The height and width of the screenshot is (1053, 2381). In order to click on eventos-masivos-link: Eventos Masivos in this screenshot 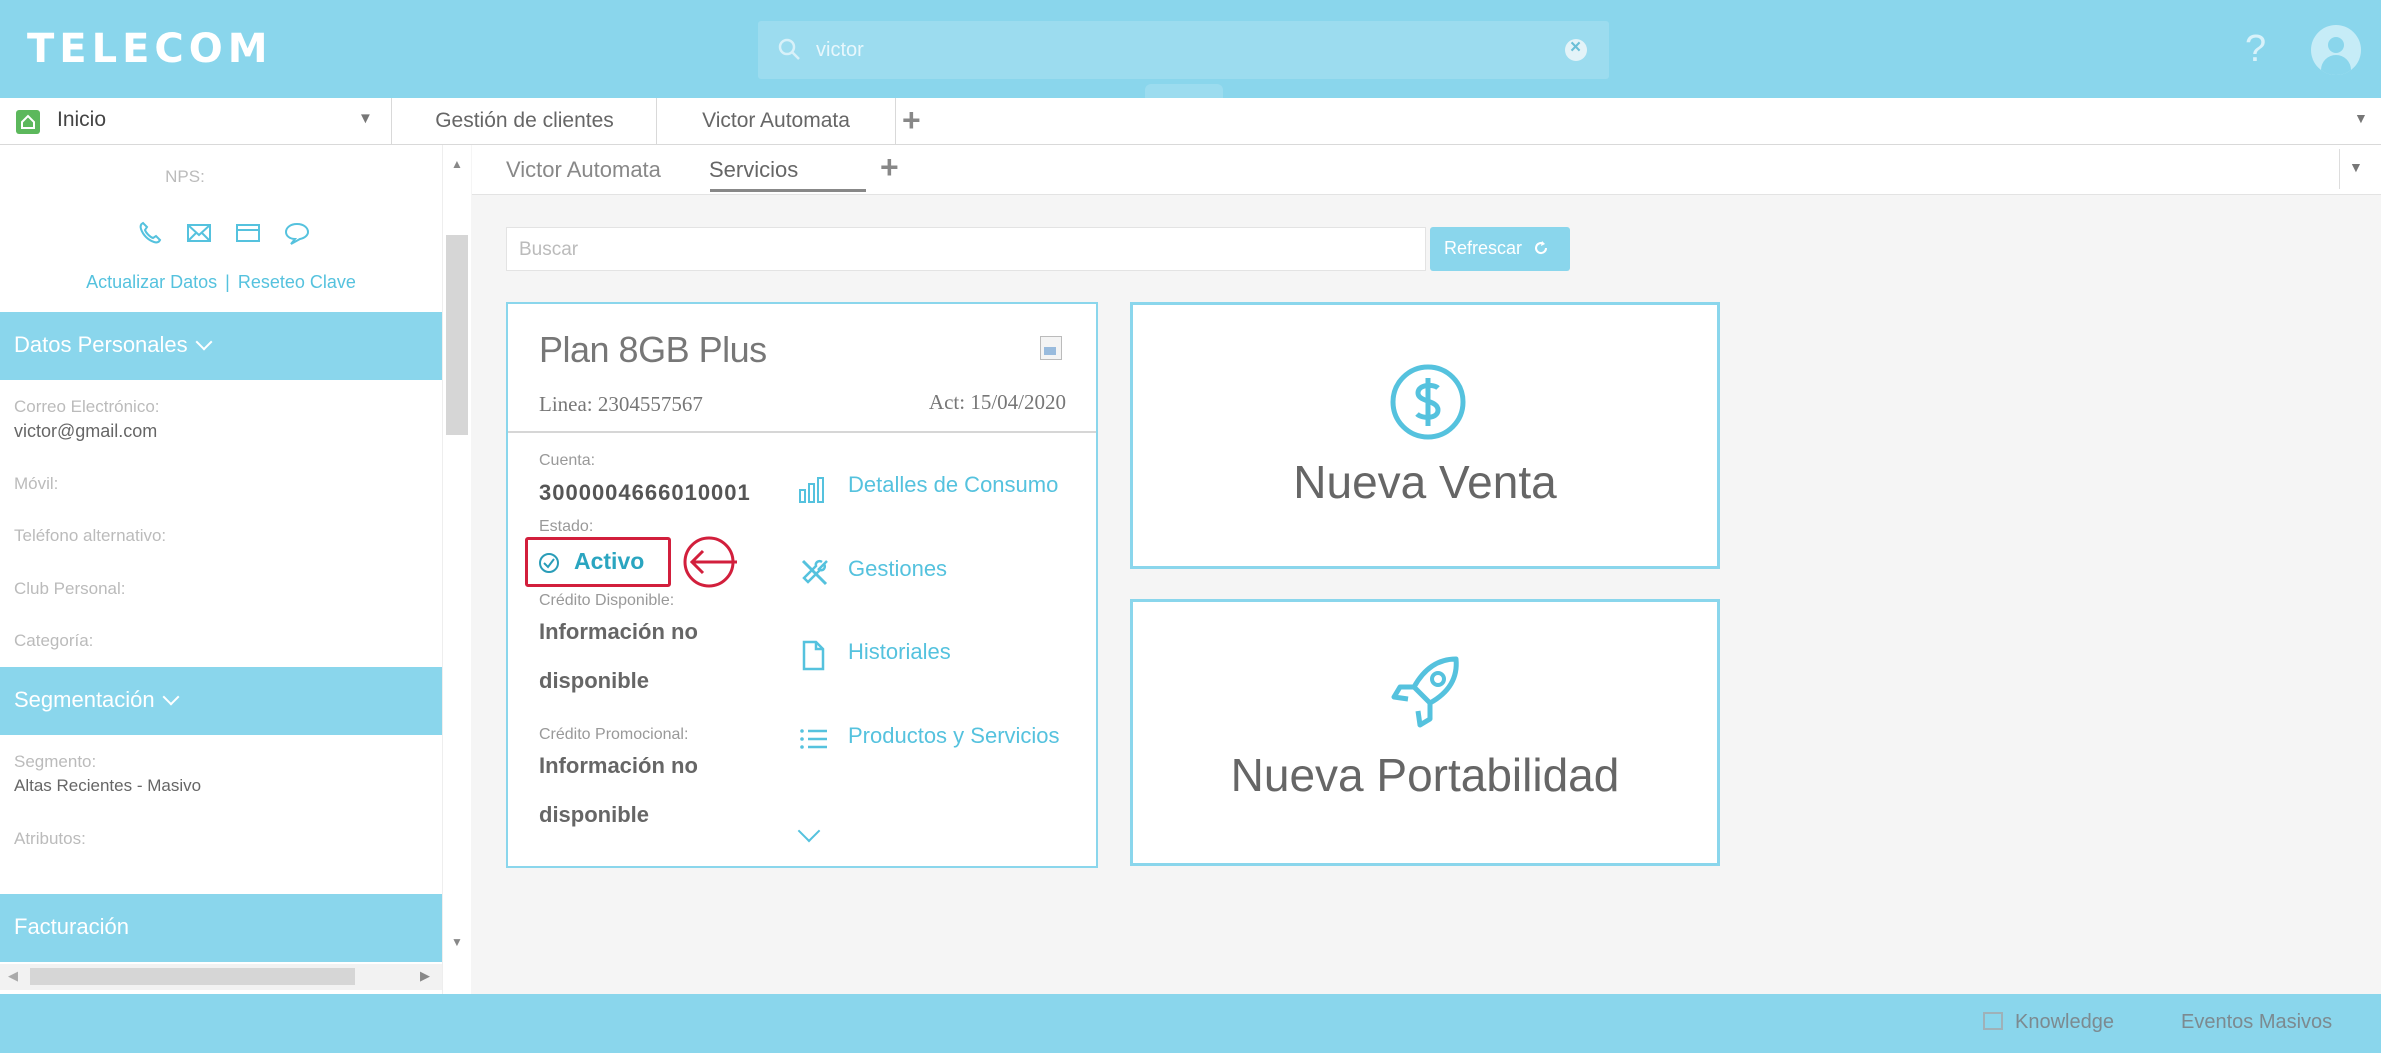, I will do `click(2256, 1022)`.